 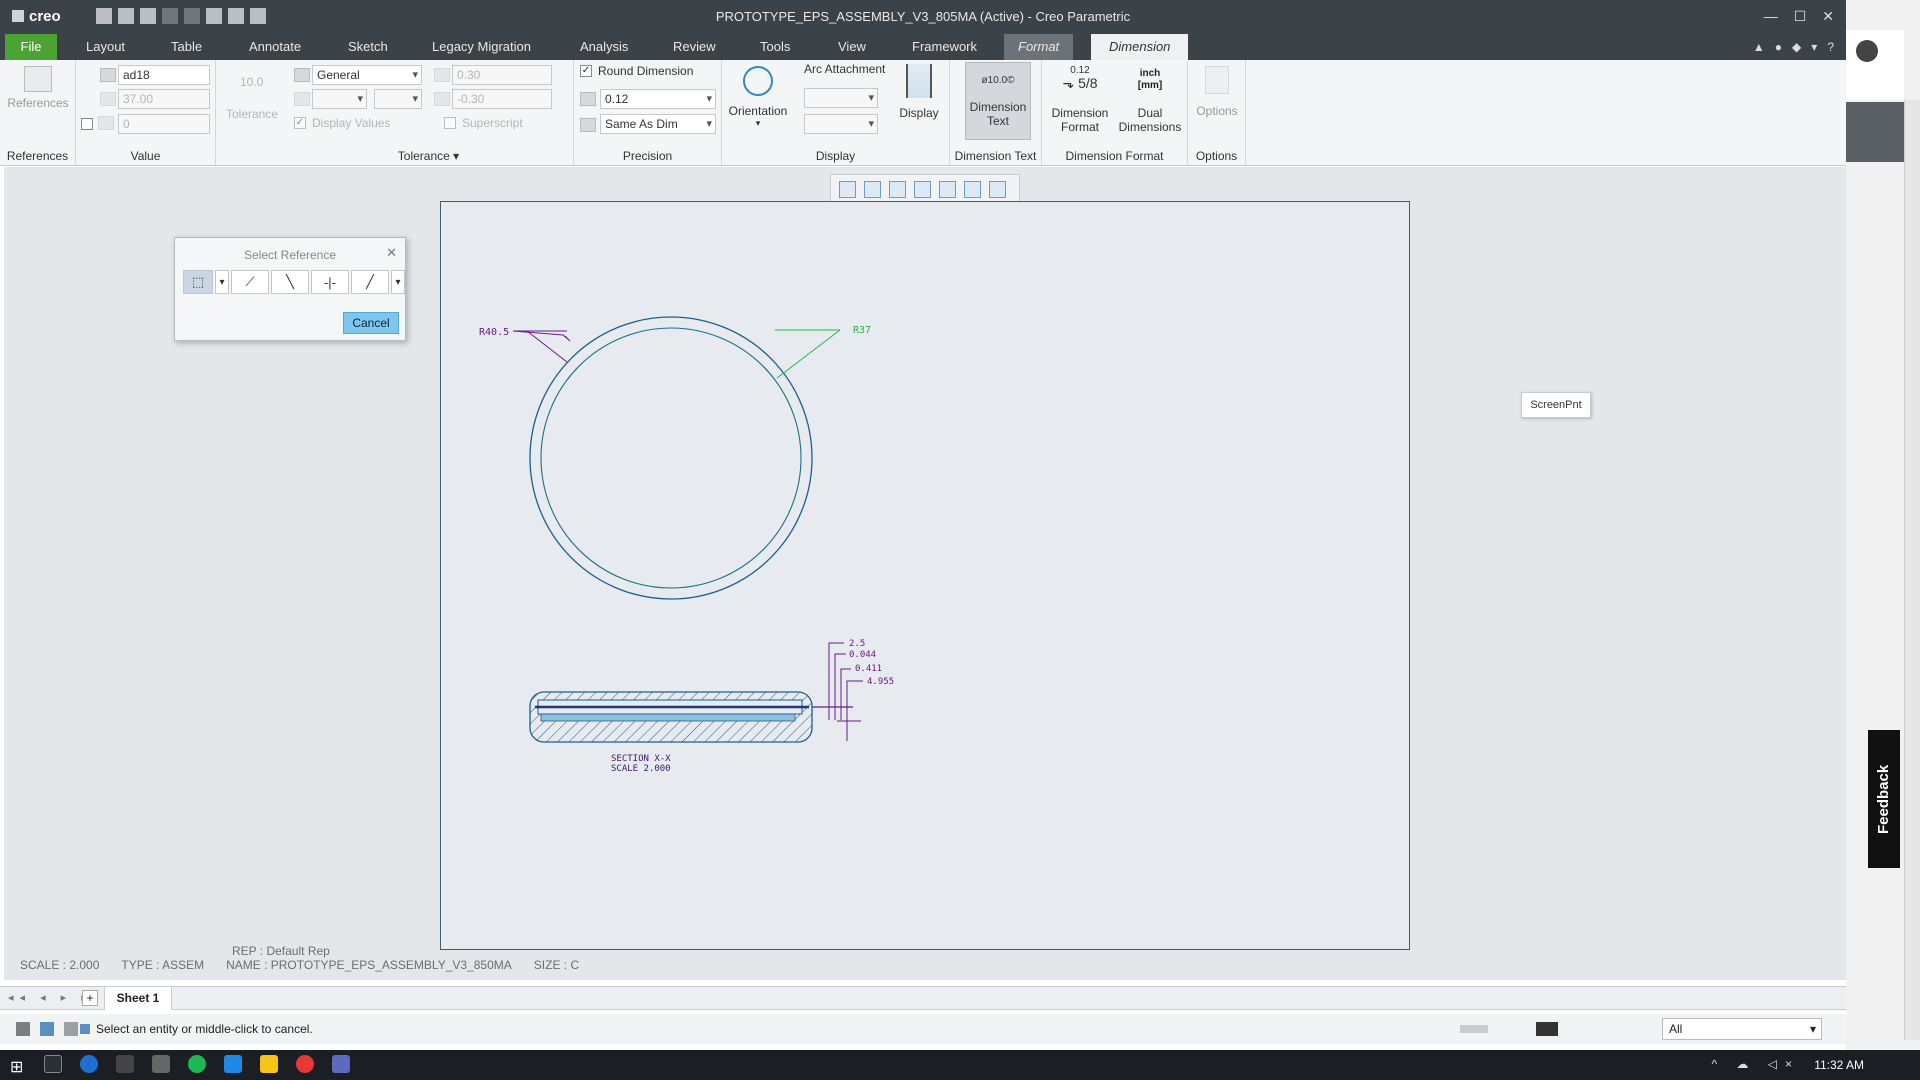 I want to click on minimize-button: —, so click(x=1771, y=16).